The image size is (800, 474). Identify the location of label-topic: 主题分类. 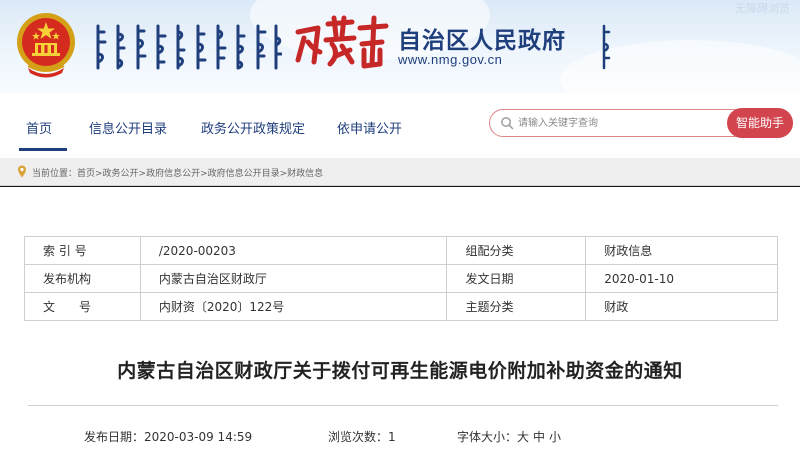
(516, 306).